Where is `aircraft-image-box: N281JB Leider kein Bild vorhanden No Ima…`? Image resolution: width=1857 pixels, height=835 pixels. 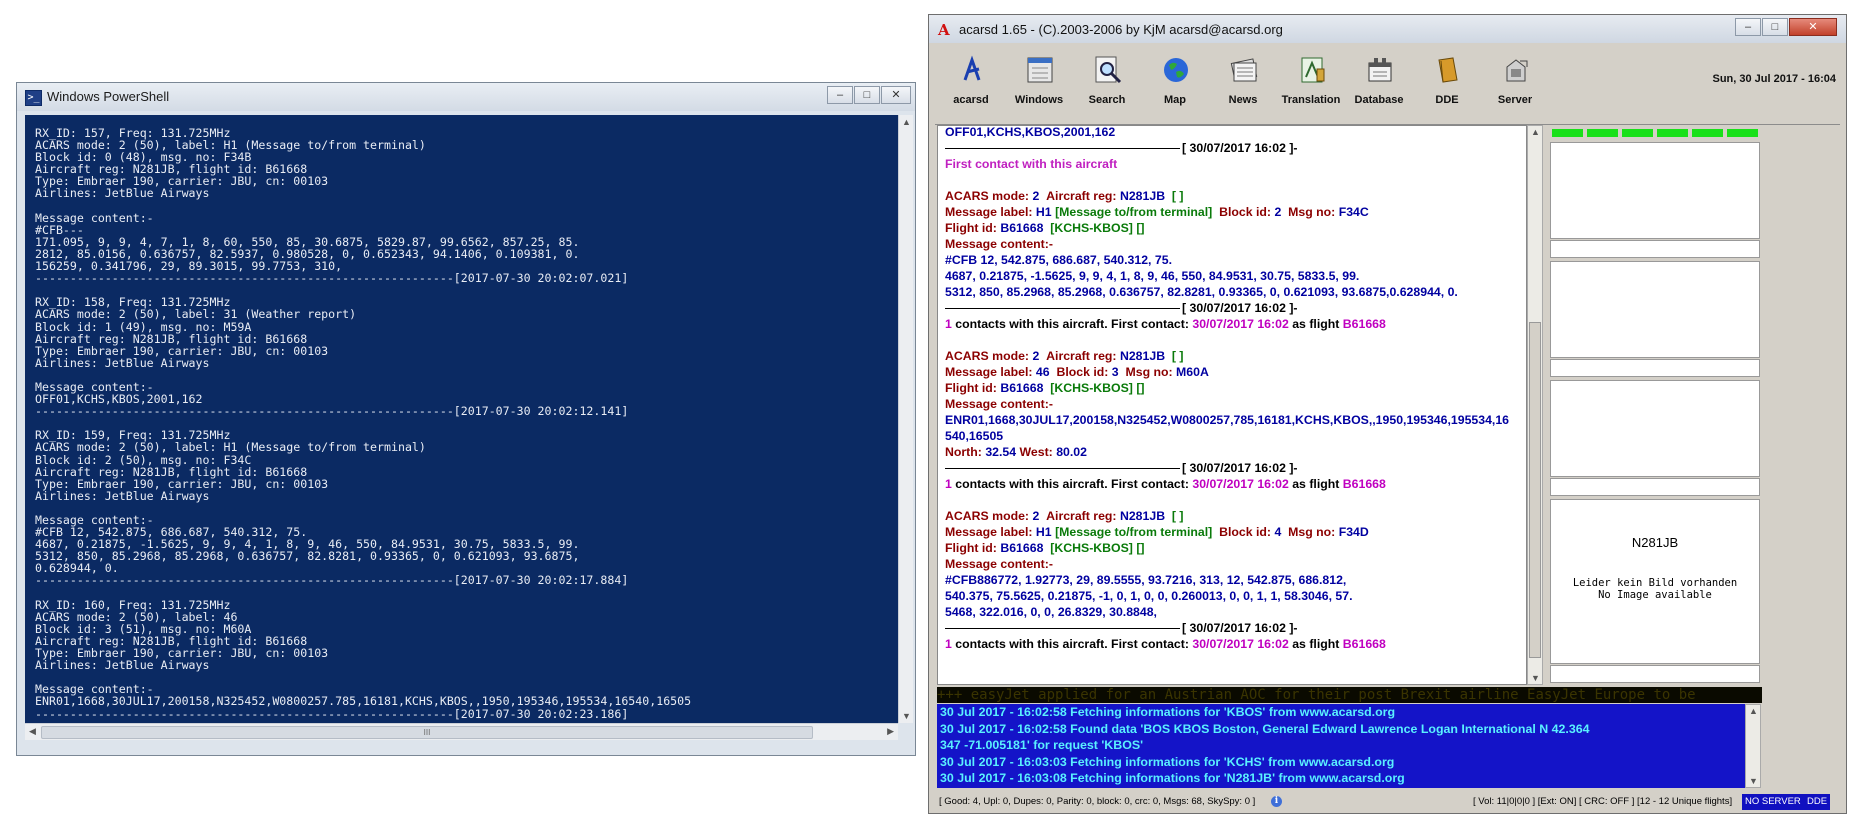 aircraft-image-box: N281JB Leider kein Bild vorhanden No Ima… is located at coordinates (1655, 581).